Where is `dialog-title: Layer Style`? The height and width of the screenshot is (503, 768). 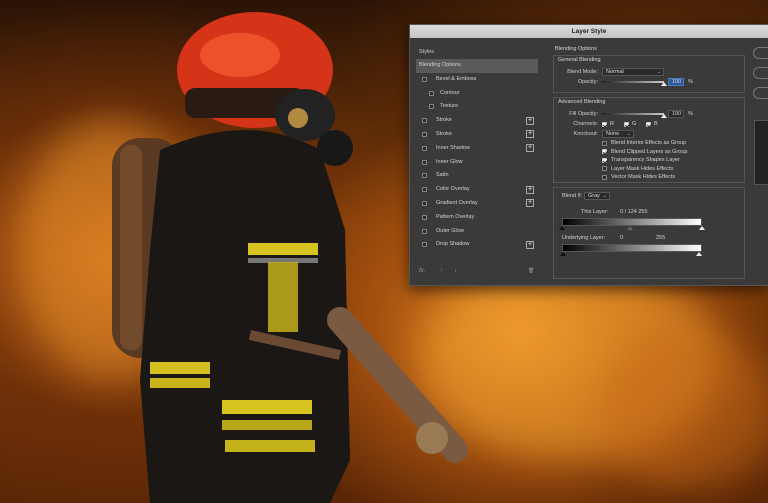 dialog-title: Layer Style is located at coordinates (589, 31).